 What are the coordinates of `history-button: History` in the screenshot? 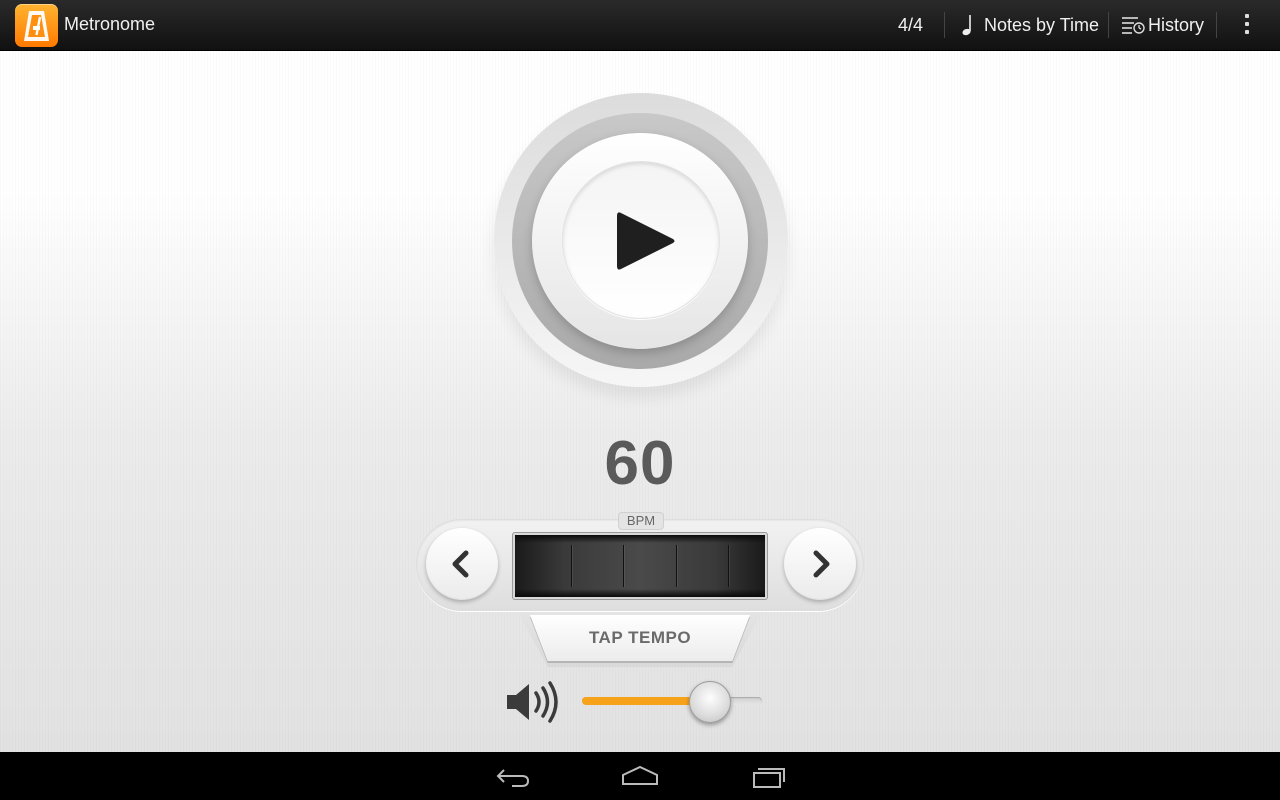 It's located at (1162, 25).